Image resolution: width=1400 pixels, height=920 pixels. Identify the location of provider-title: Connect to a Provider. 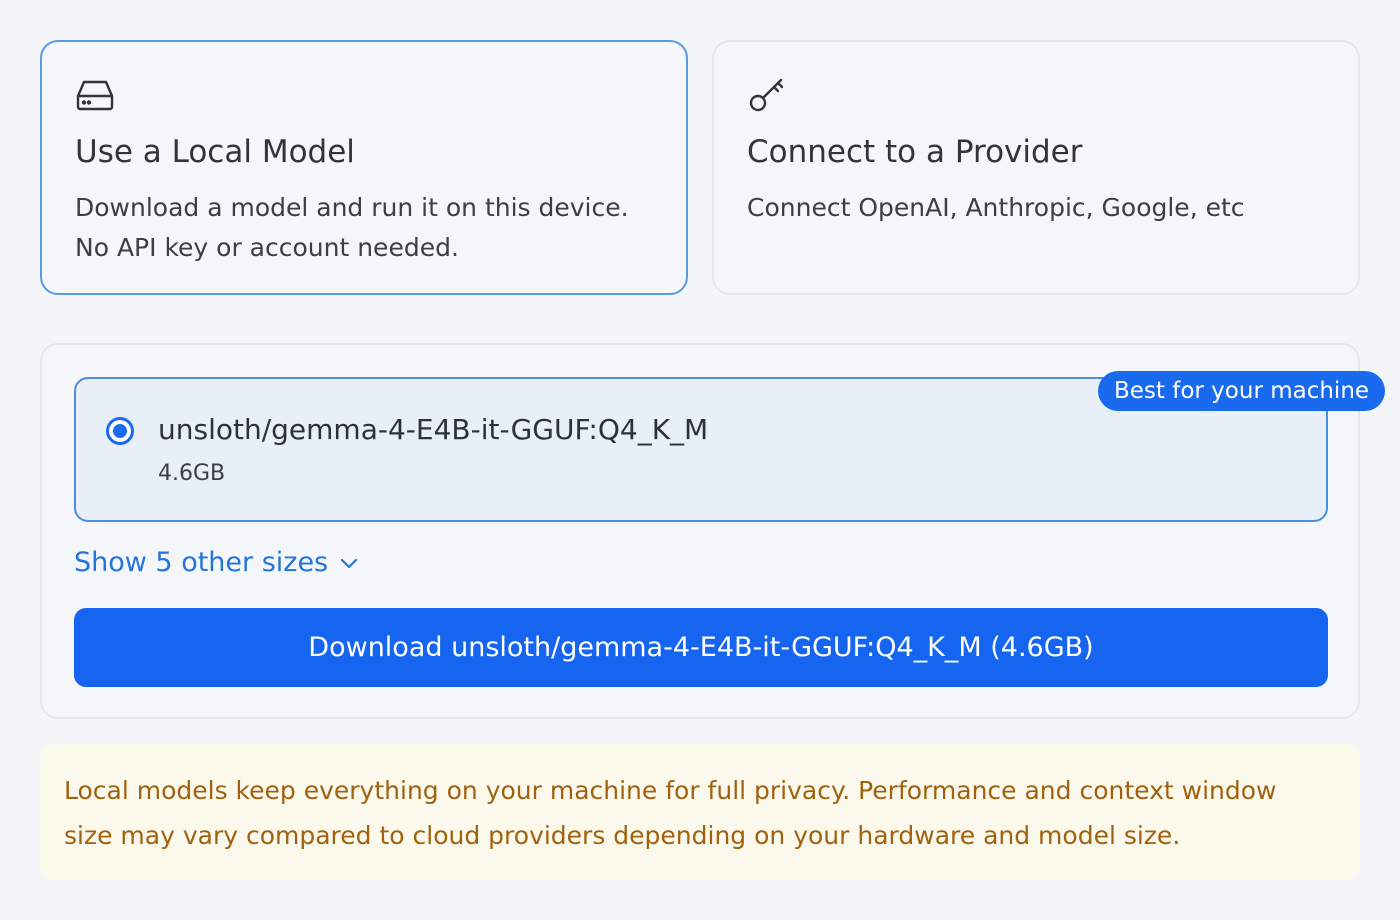
(915, 152).